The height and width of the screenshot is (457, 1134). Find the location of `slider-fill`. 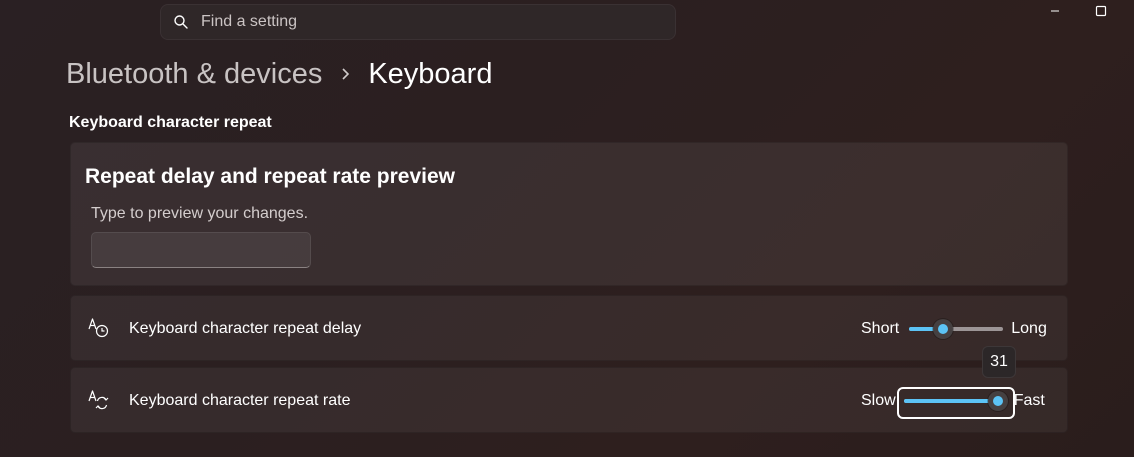

slider-fill is located at coordinates (950, 401).